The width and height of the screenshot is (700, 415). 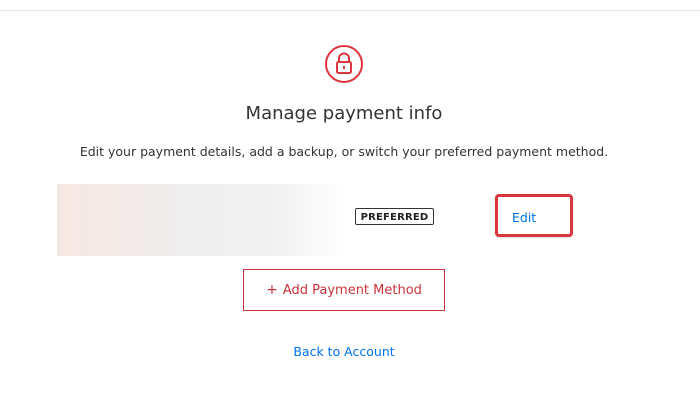 I want to click on payment-method-card, so click(x=202, y=220).